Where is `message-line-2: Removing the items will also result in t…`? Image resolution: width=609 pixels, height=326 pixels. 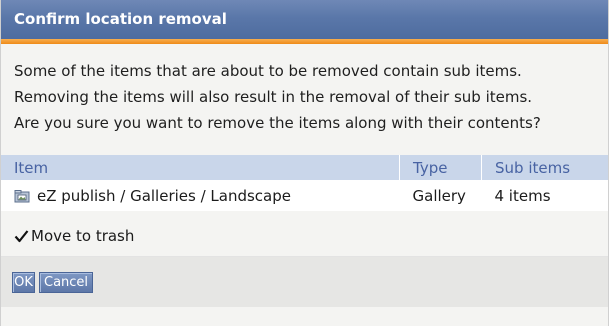 message-line-2: Removing the items will also result in t… is located at coordinates (273, 97).